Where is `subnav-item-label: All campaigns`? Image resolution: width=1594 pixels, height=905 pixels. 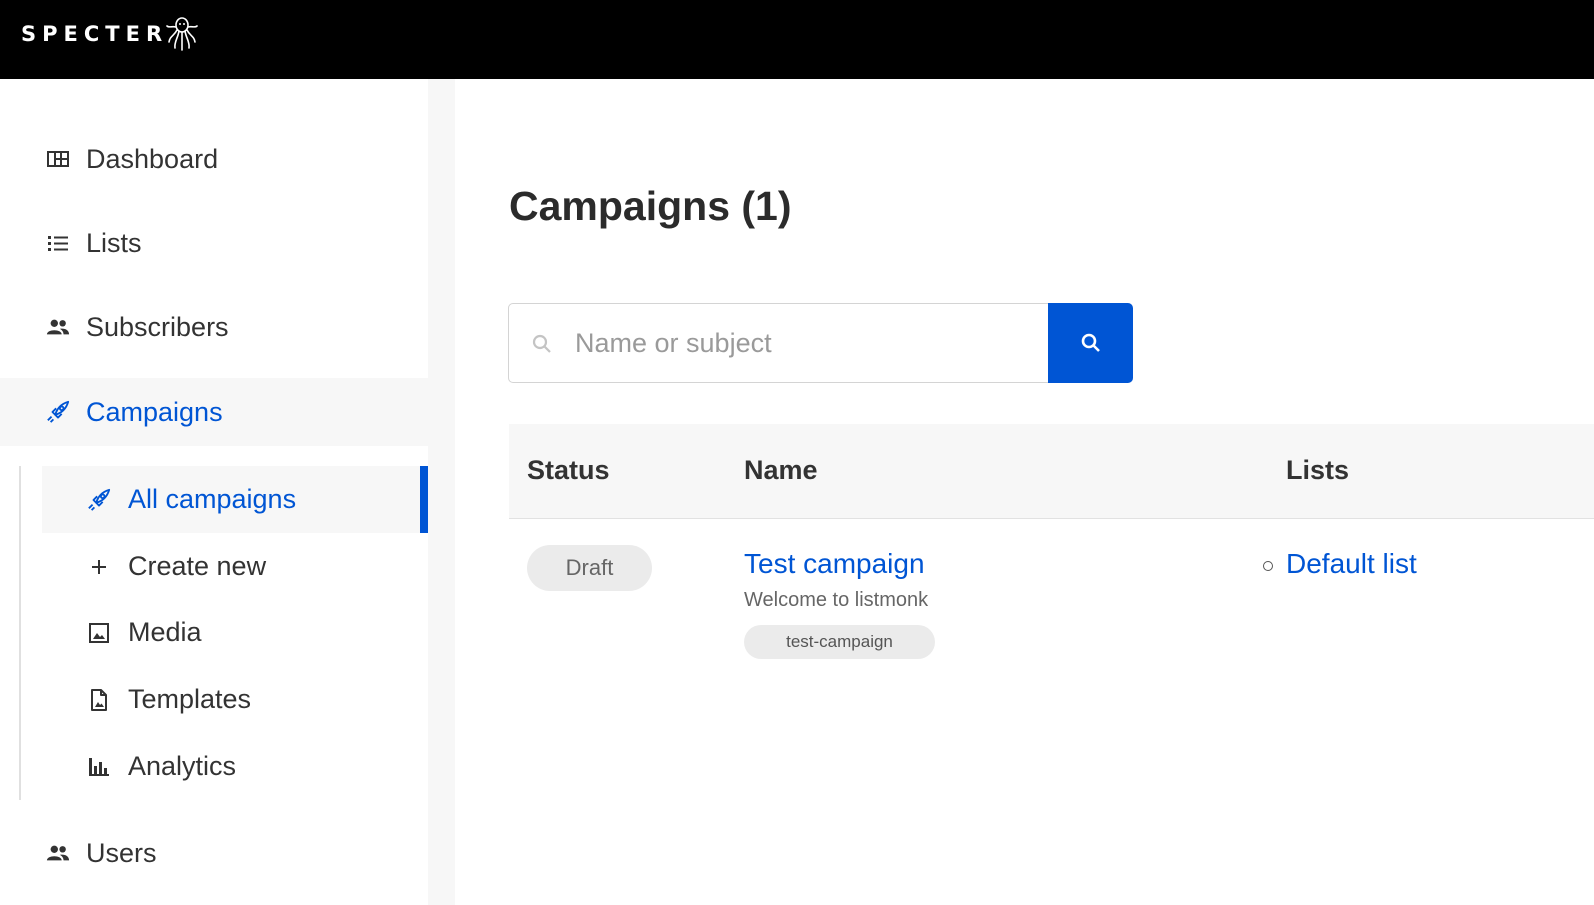 subnav-item-label: All campaigns is located at coordinates (212, 499).